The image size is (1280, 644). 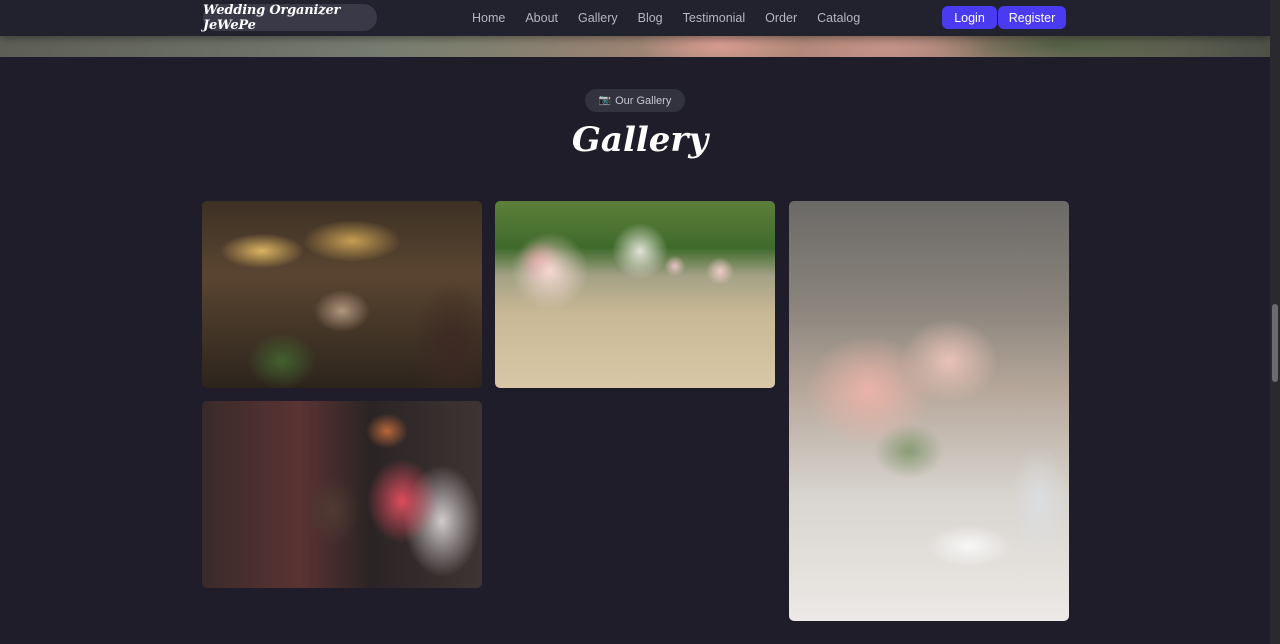 What do you see at coordinates (635, 294) in the screenshot?
I see `gallery-photo-aisle` at bounding box center [635, 294].